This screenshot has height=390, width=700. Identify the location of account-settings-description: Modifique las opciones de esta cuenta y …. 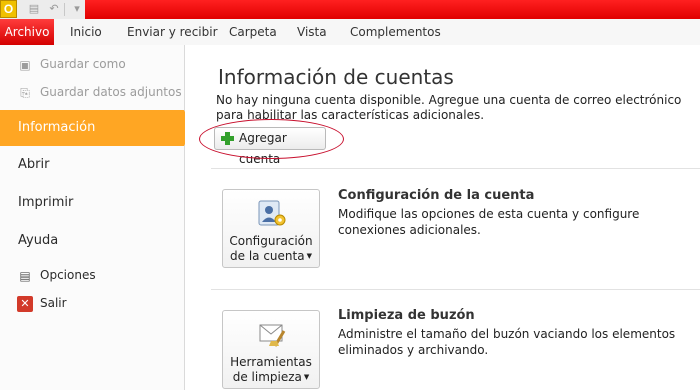
(489, 222).